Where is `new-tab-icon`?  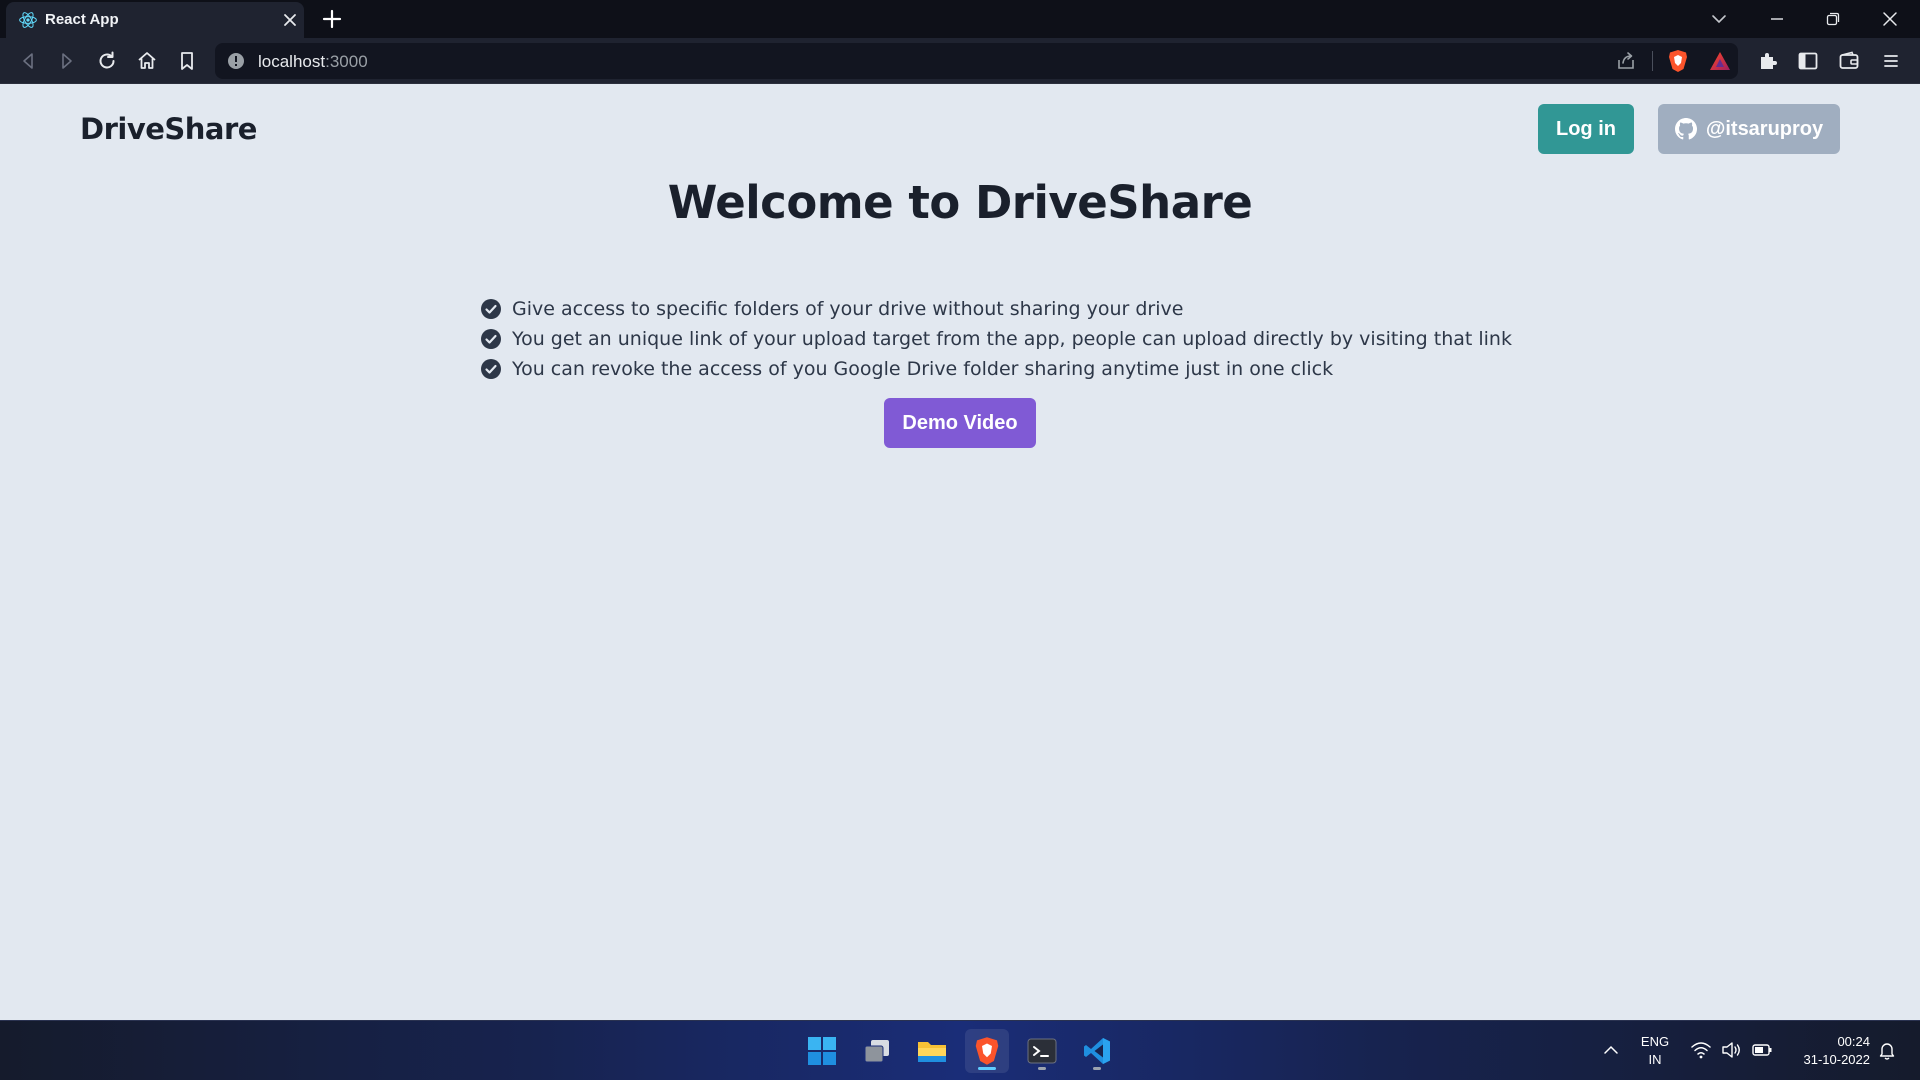 new-tab-icon is located at coordinates (332, 19).